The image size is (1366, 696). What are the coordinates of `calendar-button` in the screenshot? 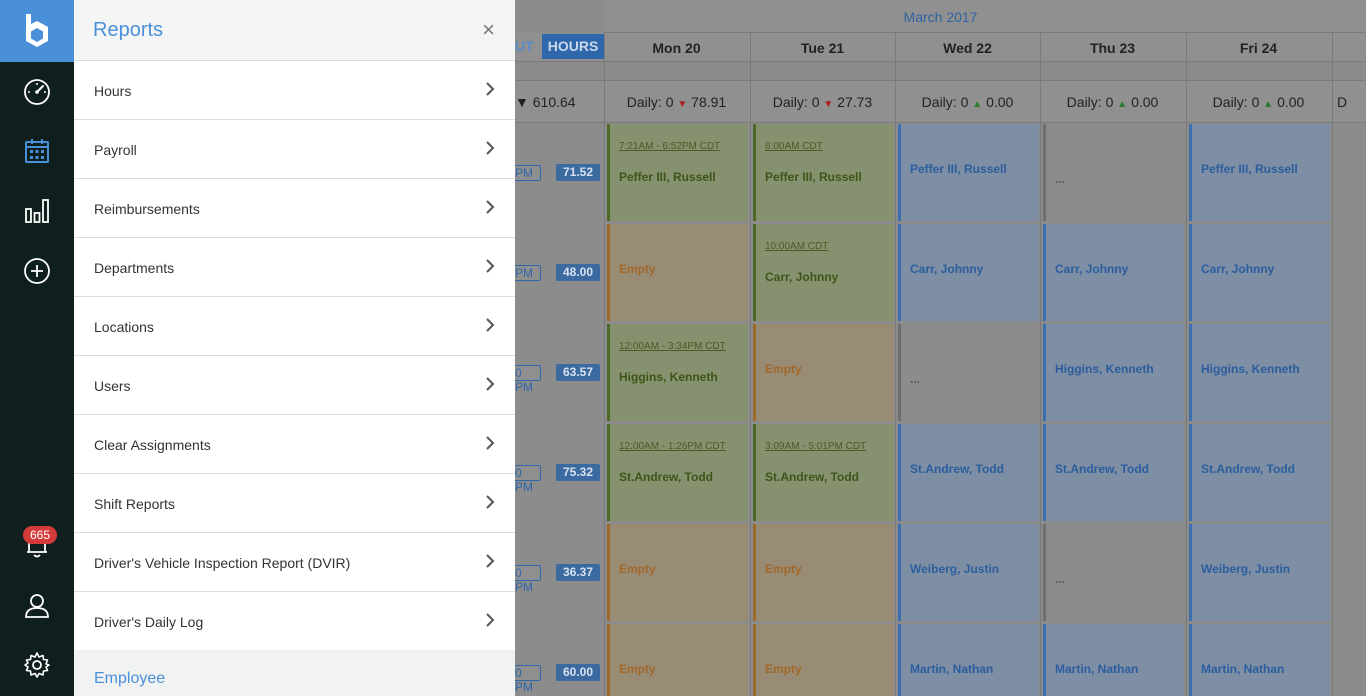 It's located at (37, 151).